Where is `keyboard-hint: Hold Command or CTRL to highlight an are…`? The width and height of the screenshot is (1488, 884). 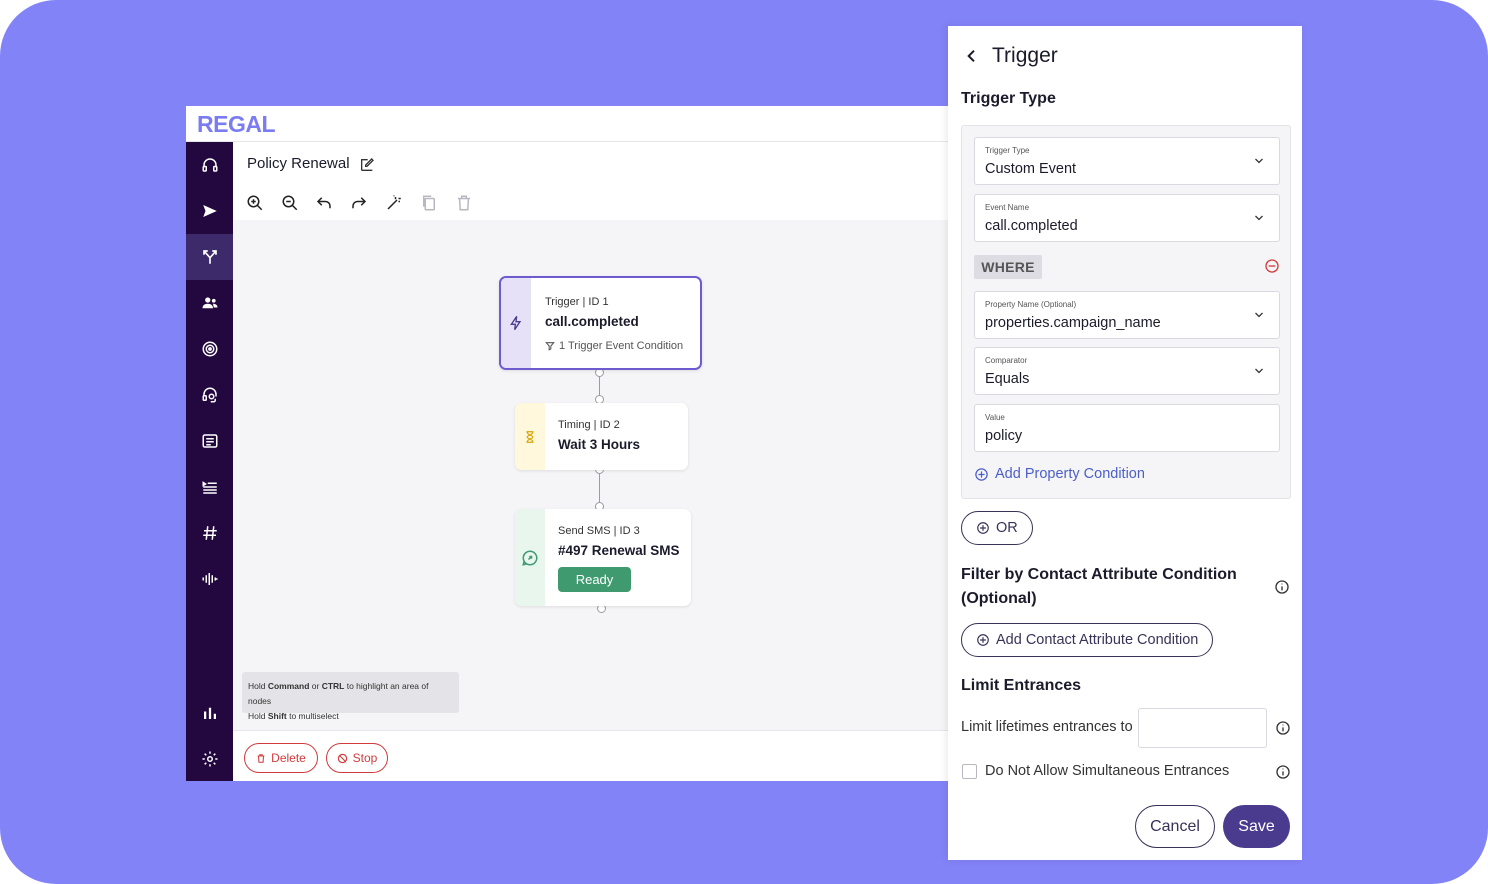 keyboard-hint: Hold Command or CTRL to highlight an are… is located at coordinates (350, 696).